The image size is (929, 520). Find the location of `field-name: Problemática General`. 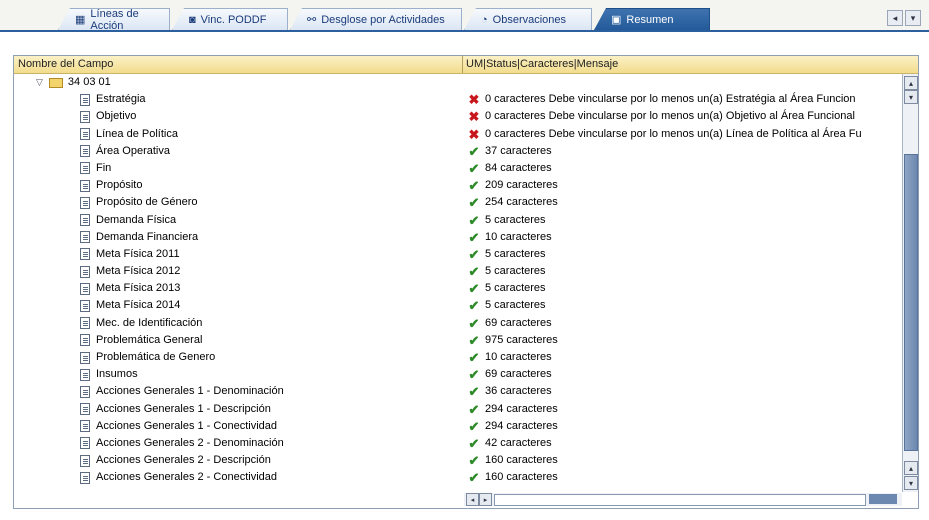

field-name: Problemática General is located at coordinates (149, 339).